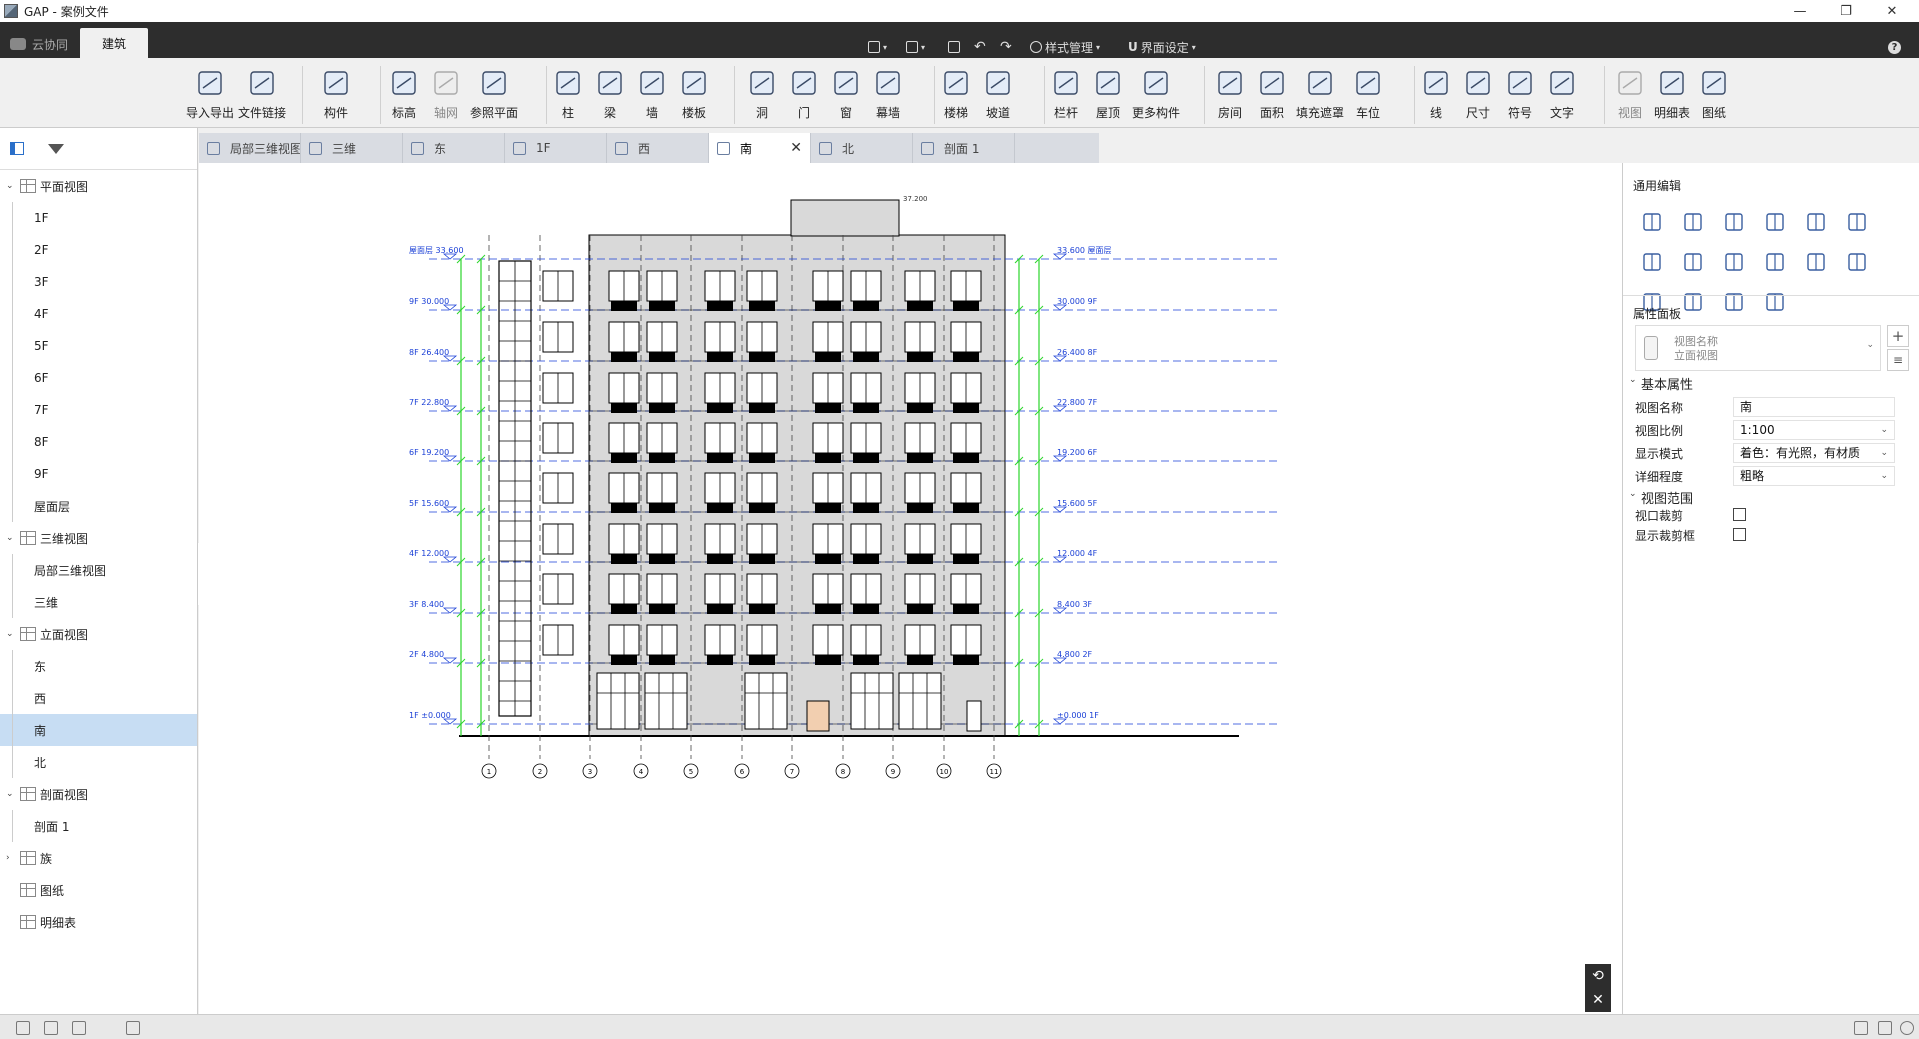 The image size is (1919, 1039). What do you see at coordinates (79, 1028) in the screenshot?
I see `layout-quad-icon` at bounding box center [79, 1028].